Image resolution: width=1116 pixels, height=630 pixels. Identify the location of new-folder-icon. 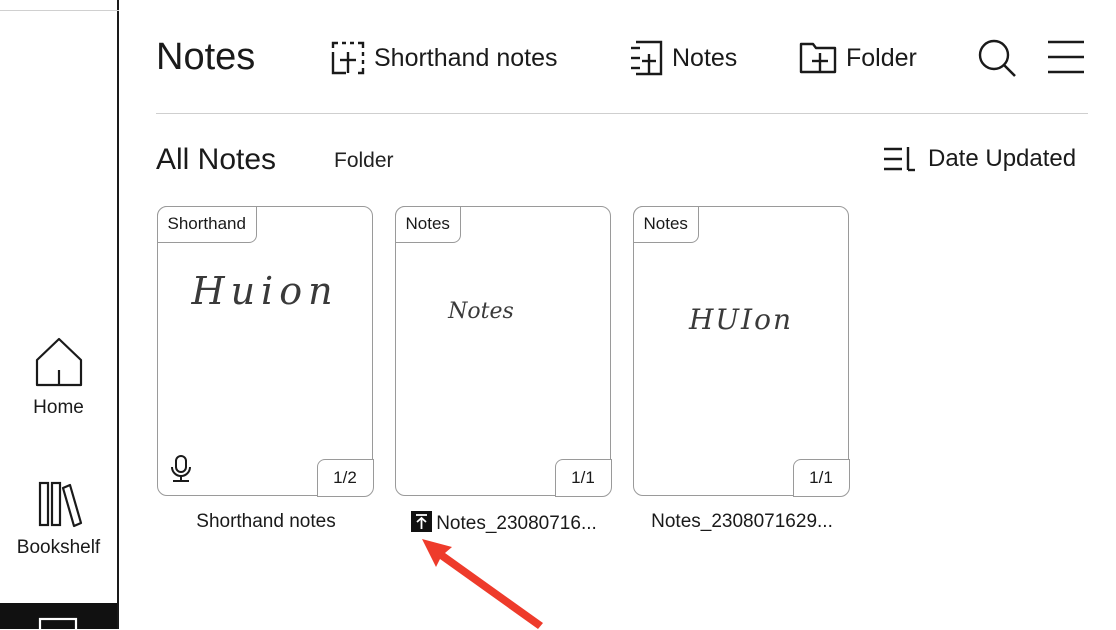
(818, 58).